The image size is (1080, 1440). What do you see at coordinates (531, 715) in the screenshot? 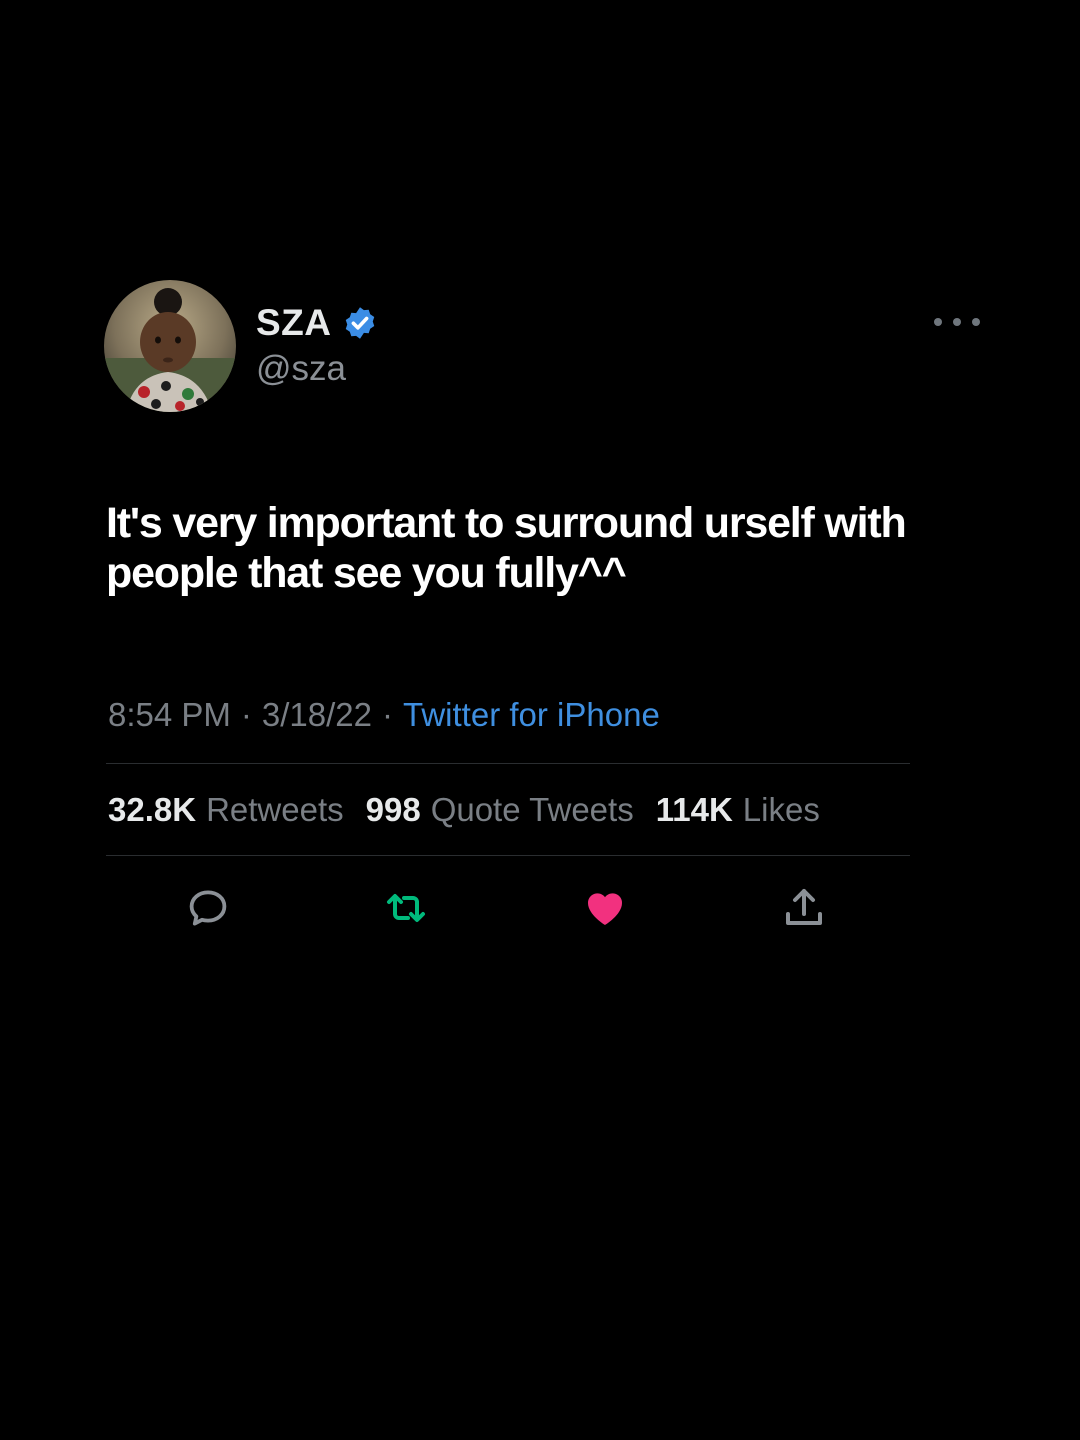
I see `tweet-source-link: Twitter for iPhone` at bounding box center [531, 715].